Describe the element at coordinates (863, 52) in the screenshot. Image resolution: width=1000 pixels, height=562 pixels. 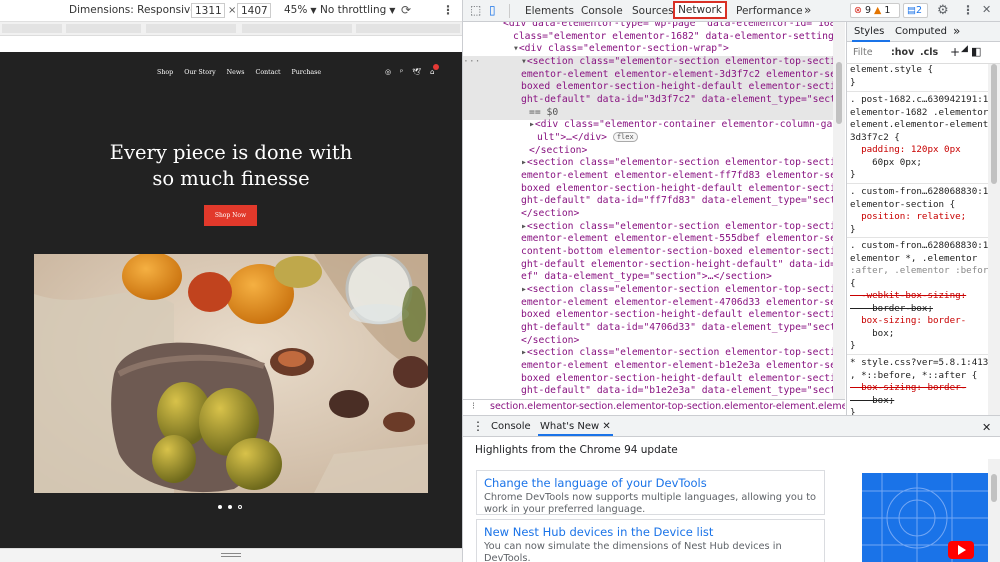
I see `styles-filter-input: Filte` at that location.